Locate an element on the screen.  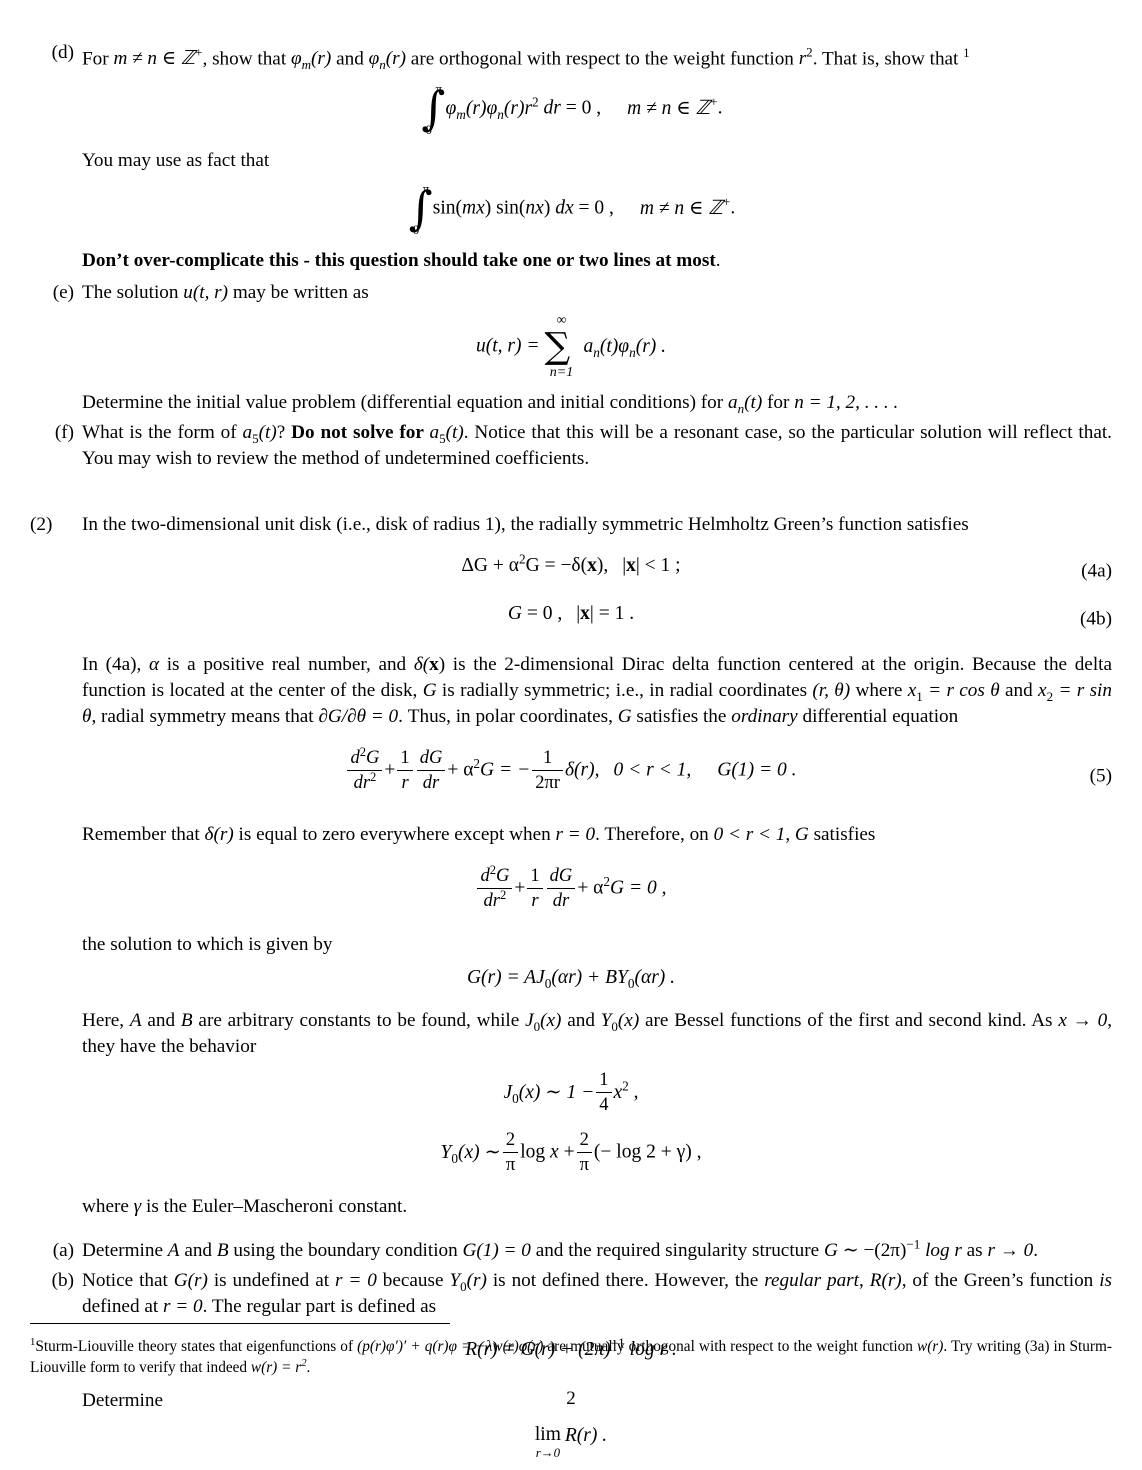
eqJ0-rhs: (x) ∼ 1 − is located at coordinates (556, 1092).